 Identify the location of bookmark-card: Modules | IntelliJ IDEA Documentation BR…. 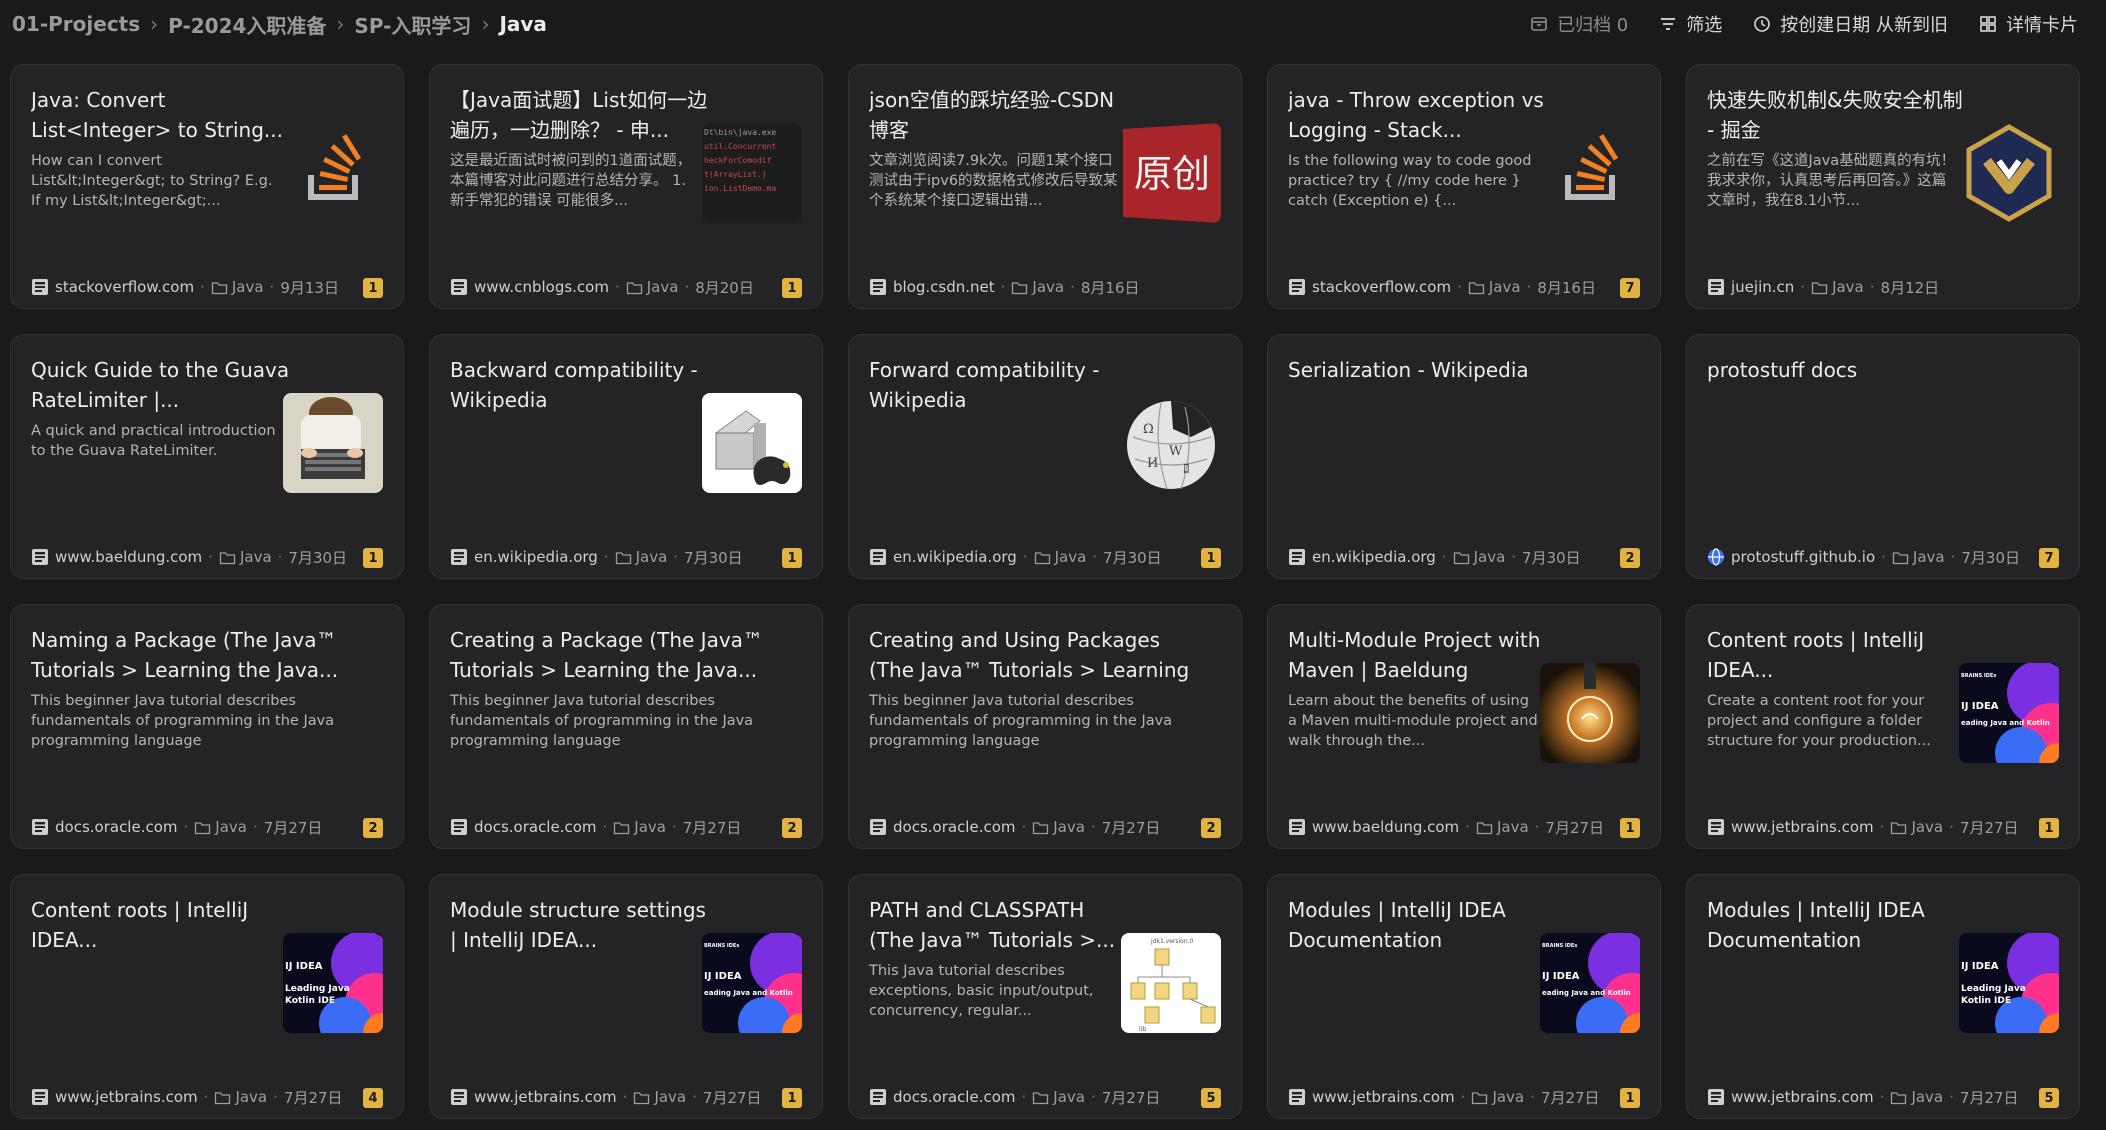
(1464, 996).